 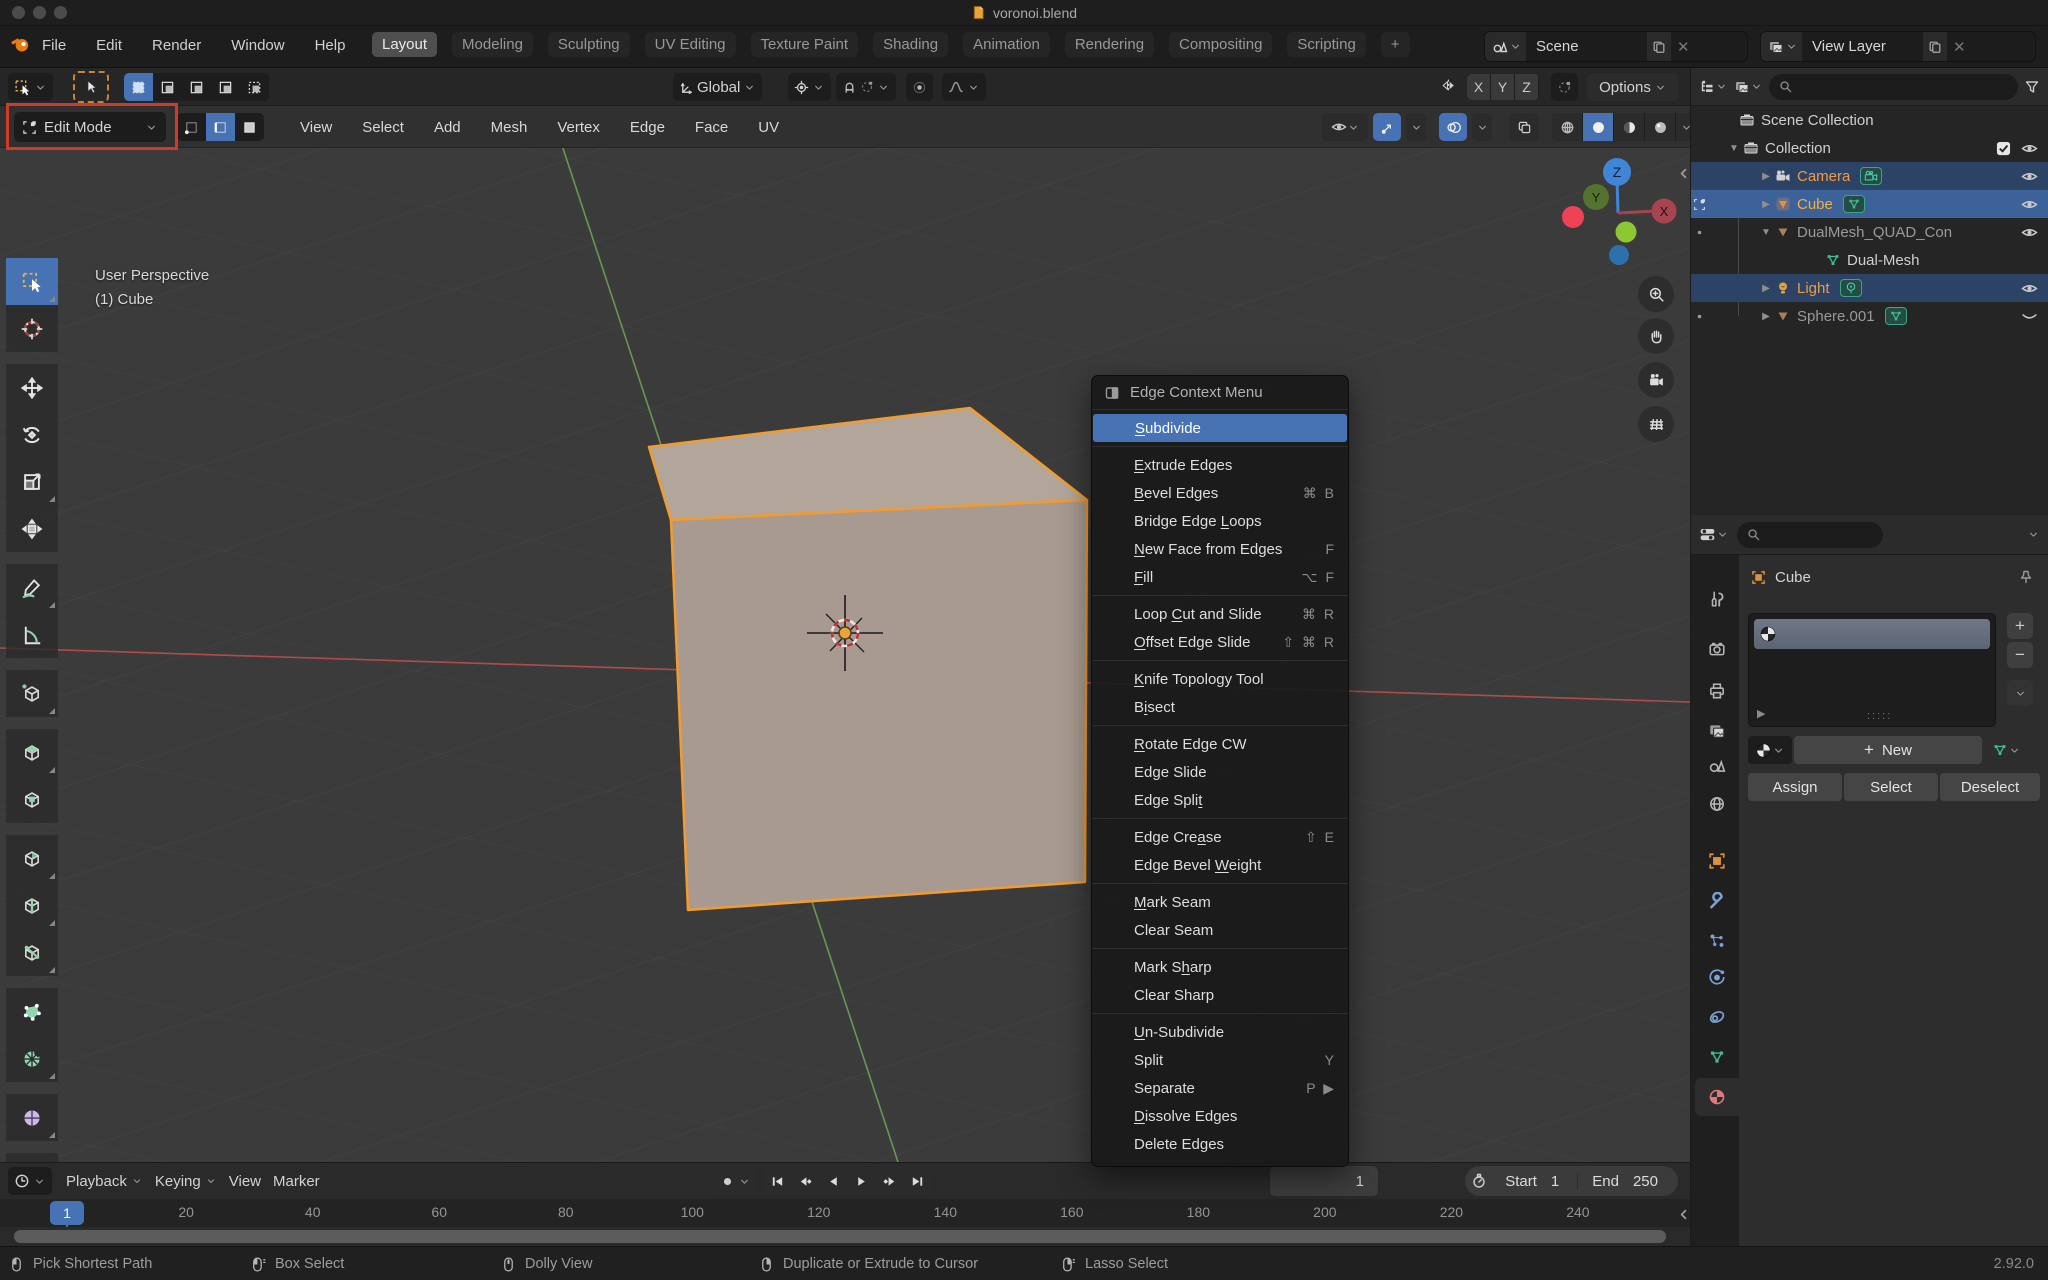 I want to click on shading-dropdown, so click(x=1683, y=127).